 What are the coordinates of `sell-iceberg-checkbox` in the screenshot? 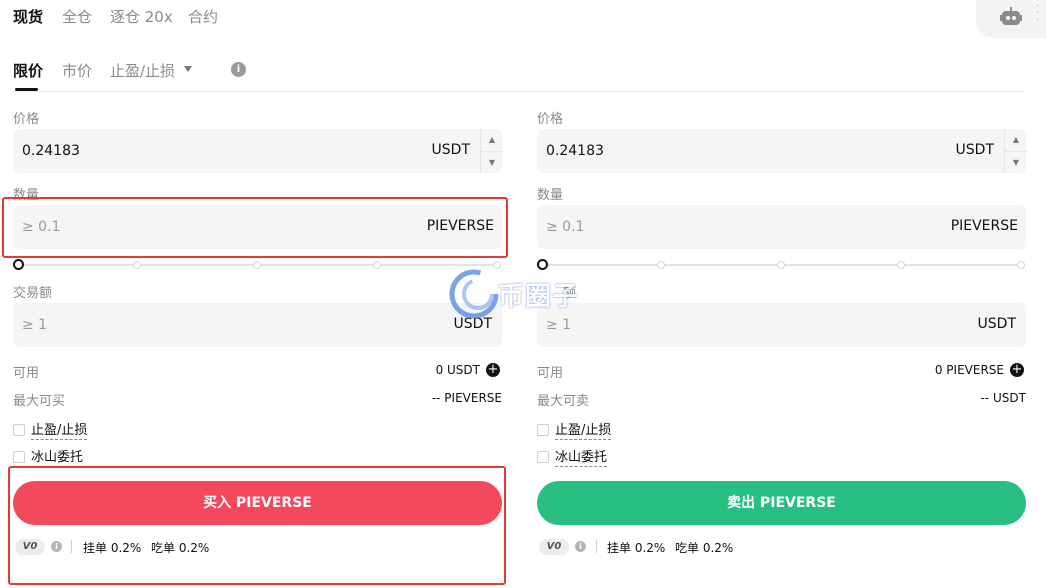 It's located at (543, 457).